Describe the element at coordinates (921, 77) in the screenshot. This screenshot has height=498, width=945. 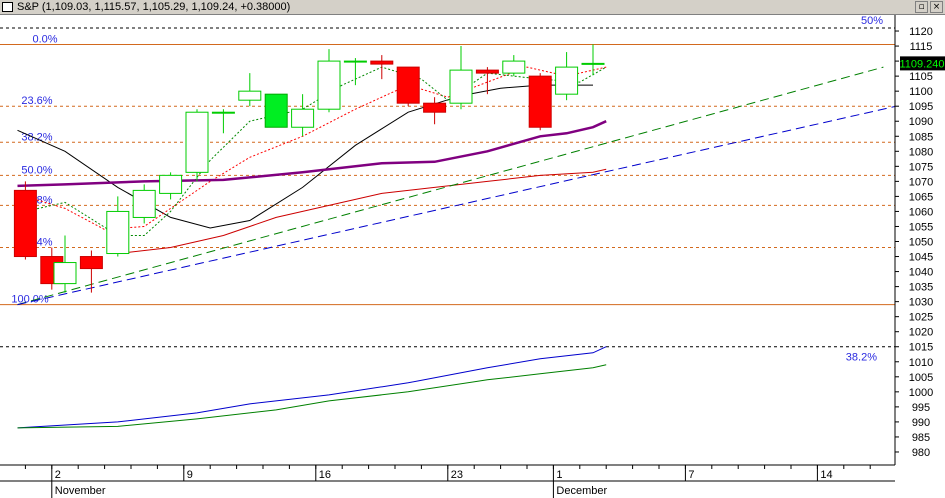
I see `price-tick-label: 1105` at that location.